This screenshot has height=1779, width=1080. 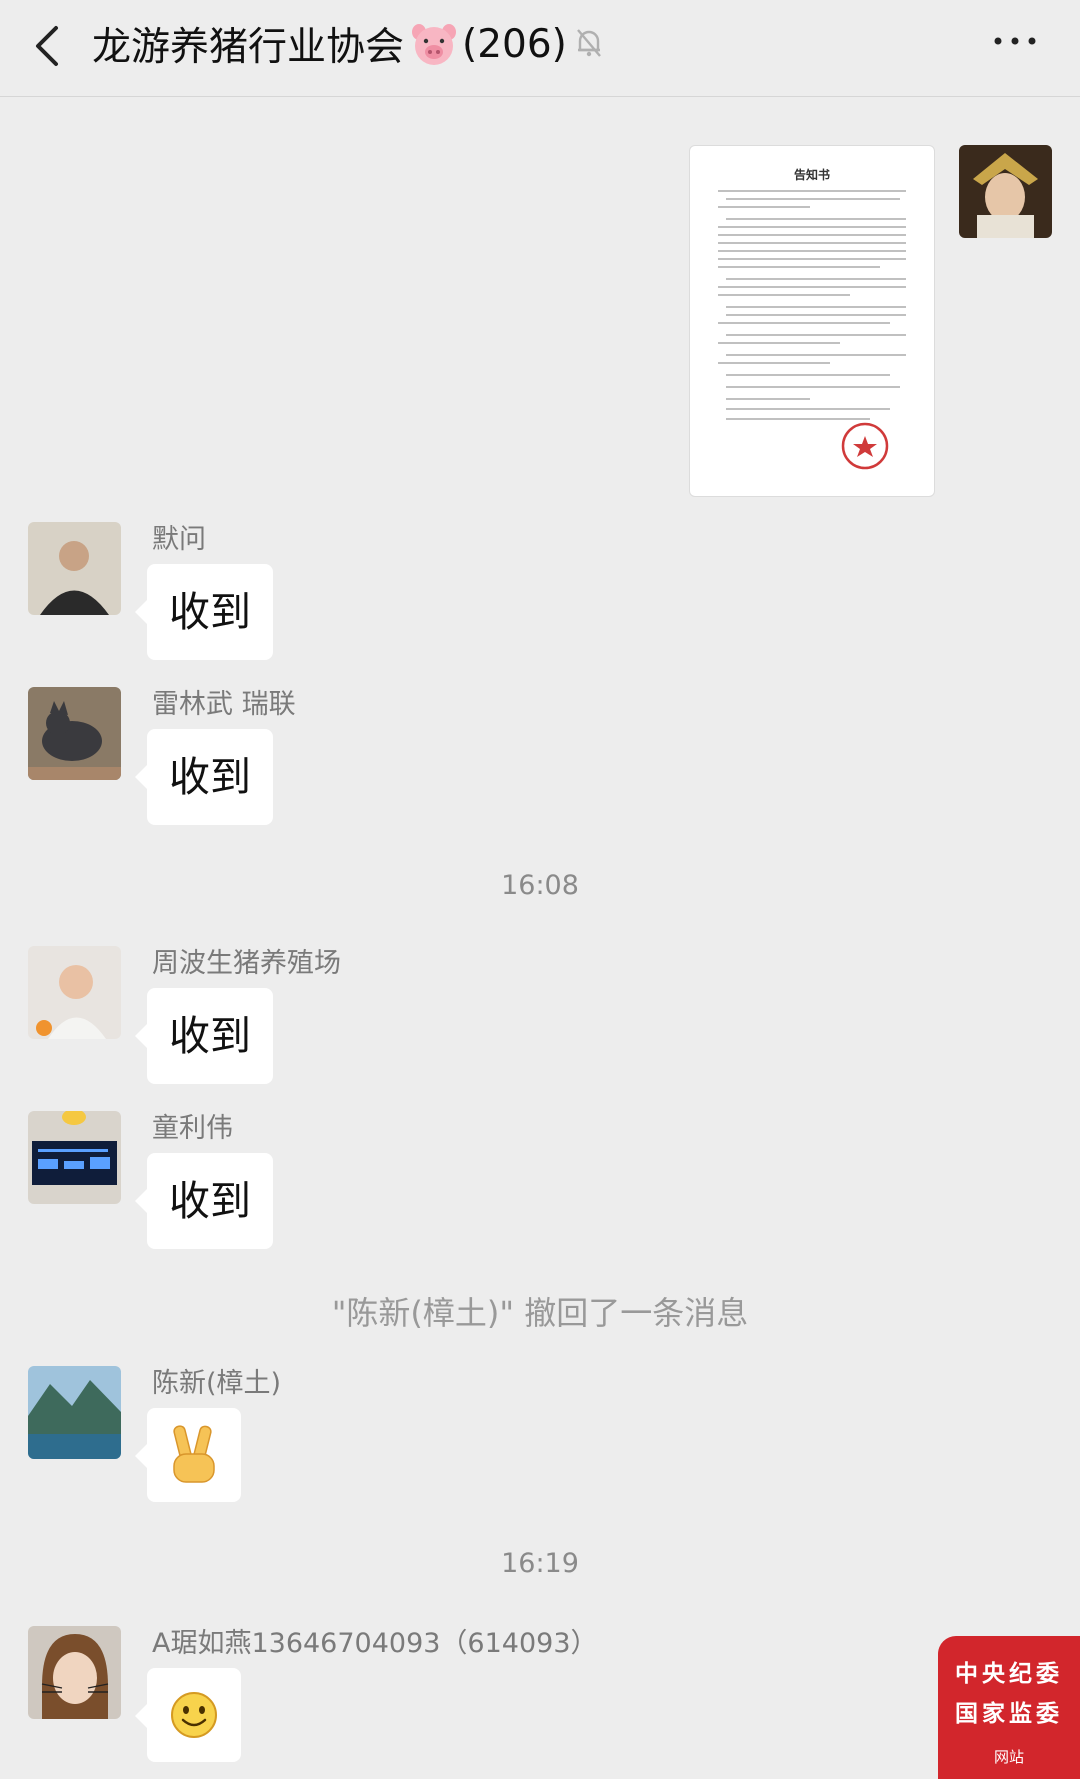 I want to click on sender-name: 童利伟, so click(x=192, y=1128).